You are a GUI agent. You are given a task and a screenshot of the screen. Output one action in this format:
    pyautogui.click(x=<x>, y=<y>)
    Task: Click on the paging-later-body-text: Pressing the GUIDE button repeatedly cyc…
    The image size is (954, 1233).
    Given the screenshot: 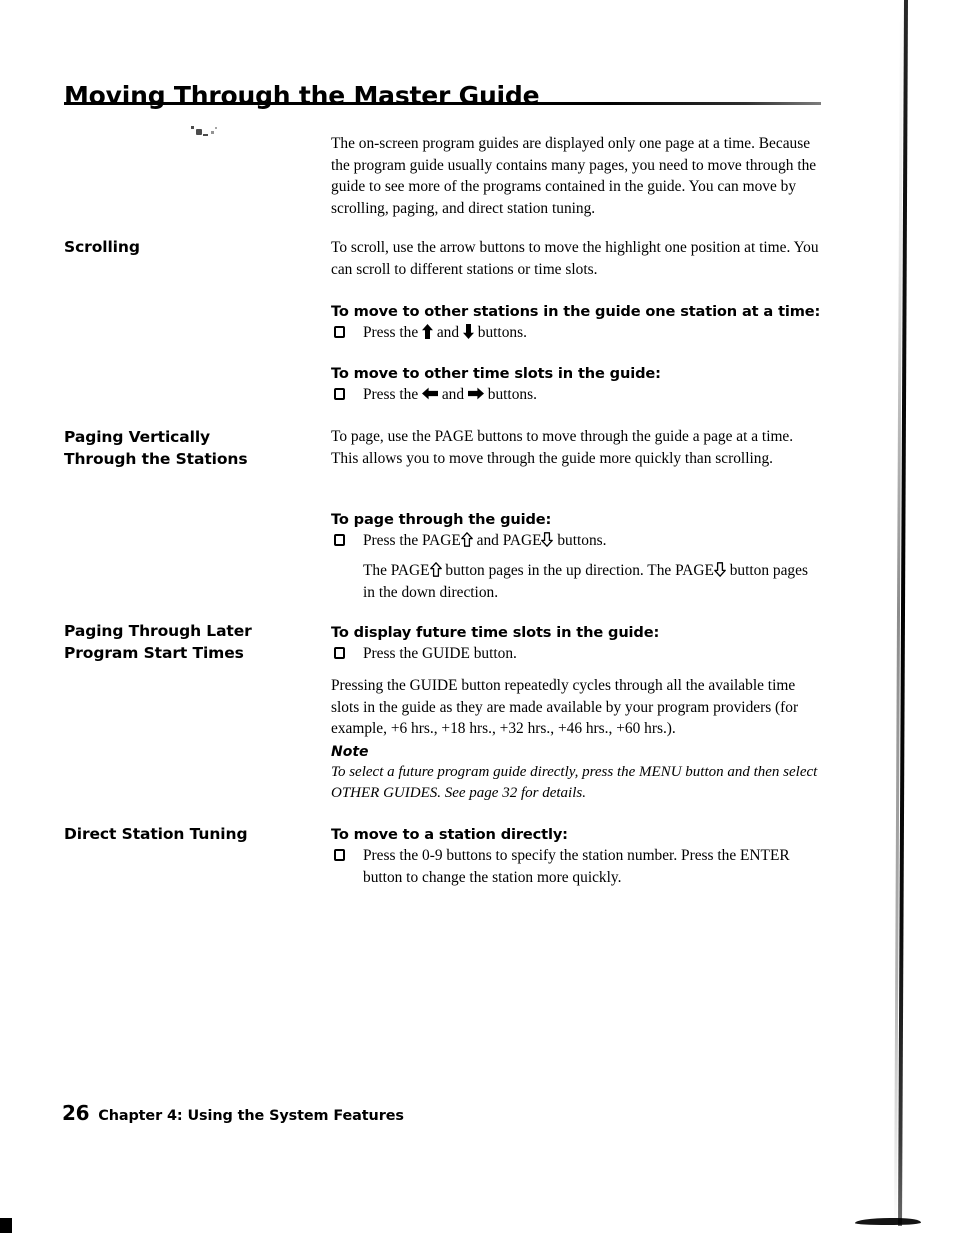 What is the action you would take?
    pyautogui.click(x=565, y=707)
    